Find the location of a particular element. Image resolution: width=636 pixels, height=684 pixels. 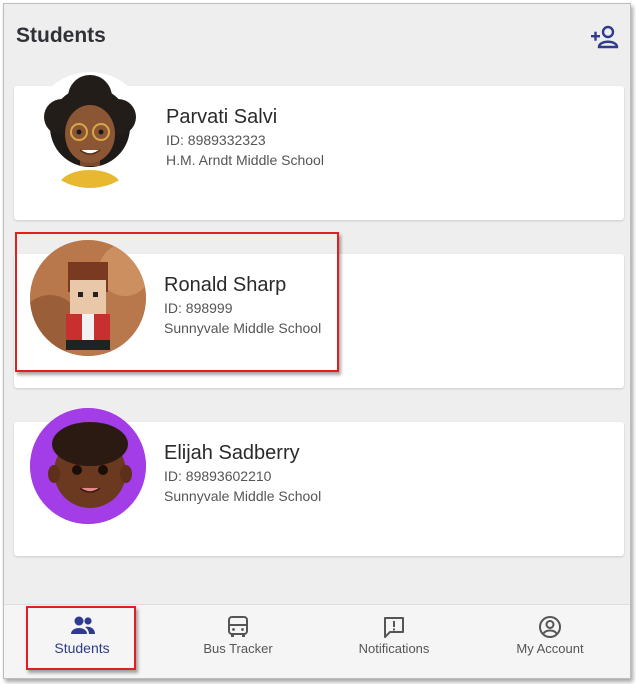

nav-notifications: Notifications is located at coordinates (394, 641).